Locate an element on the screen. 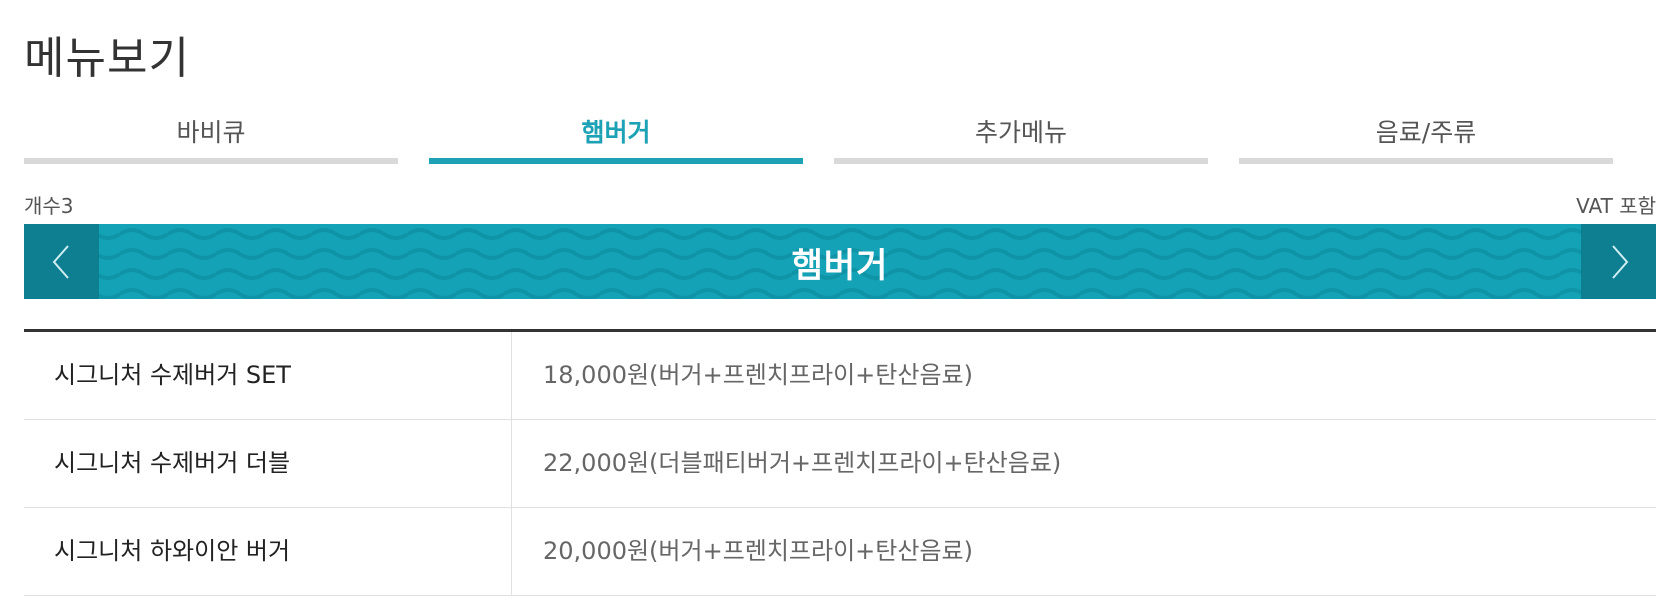 Image resolution: width=1674 pixels, height=608 pixels. item-count: 개수3 is located at coordinates (49, 206).